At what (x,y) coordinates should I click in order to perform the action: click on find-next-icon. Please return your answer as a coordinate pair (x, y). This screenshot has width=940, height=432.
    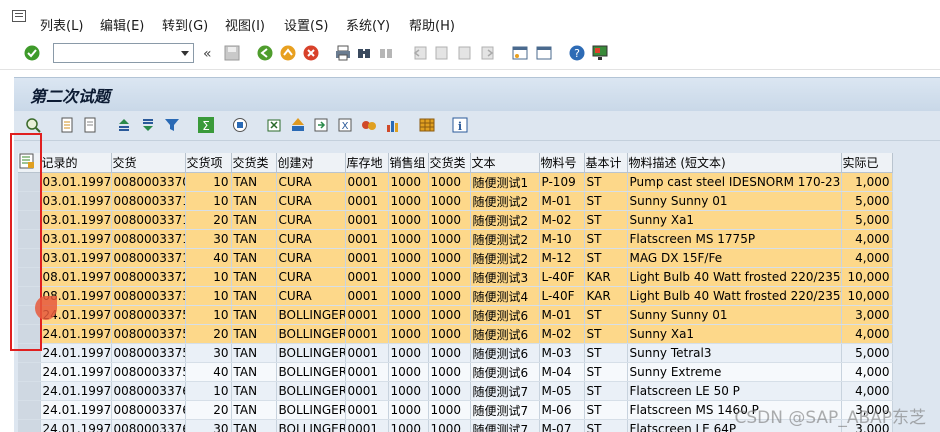
    Looking at the image, I should click on (386, 53).